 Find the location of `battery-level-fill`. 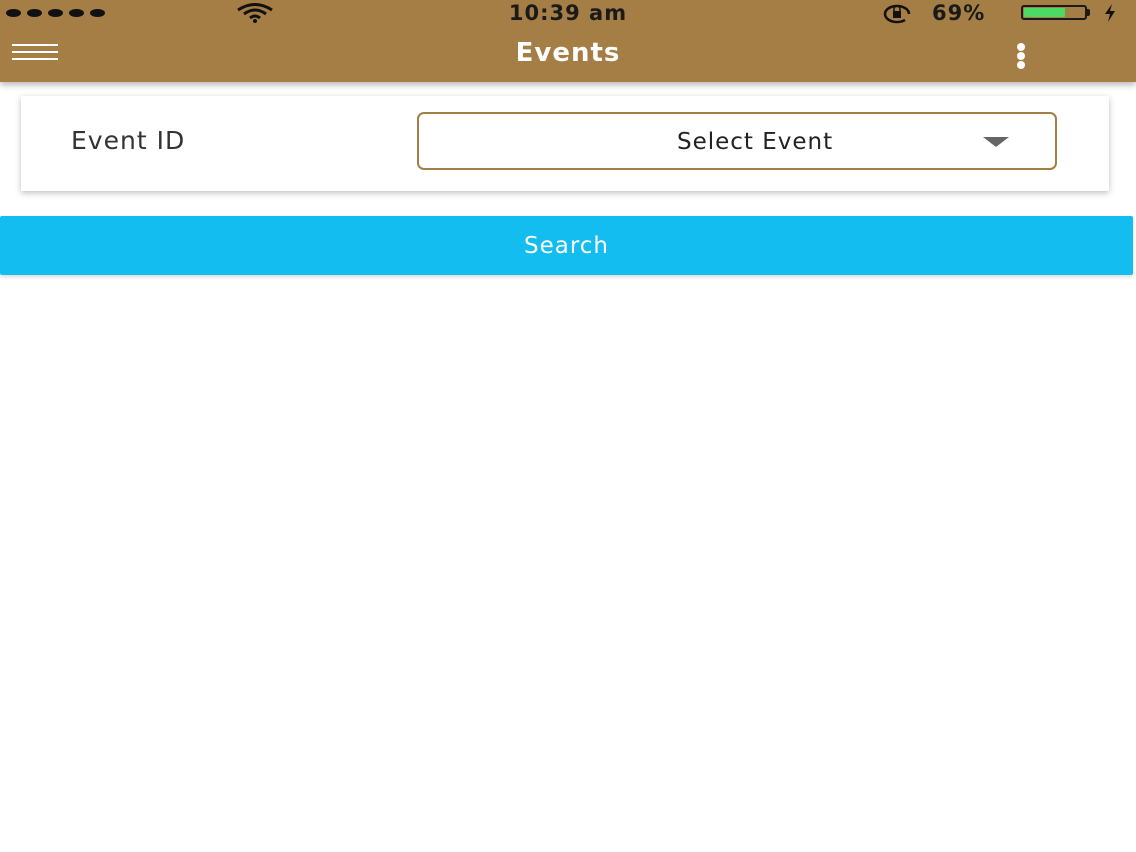

battery-level-fill is located at coordinates (1045, 12).